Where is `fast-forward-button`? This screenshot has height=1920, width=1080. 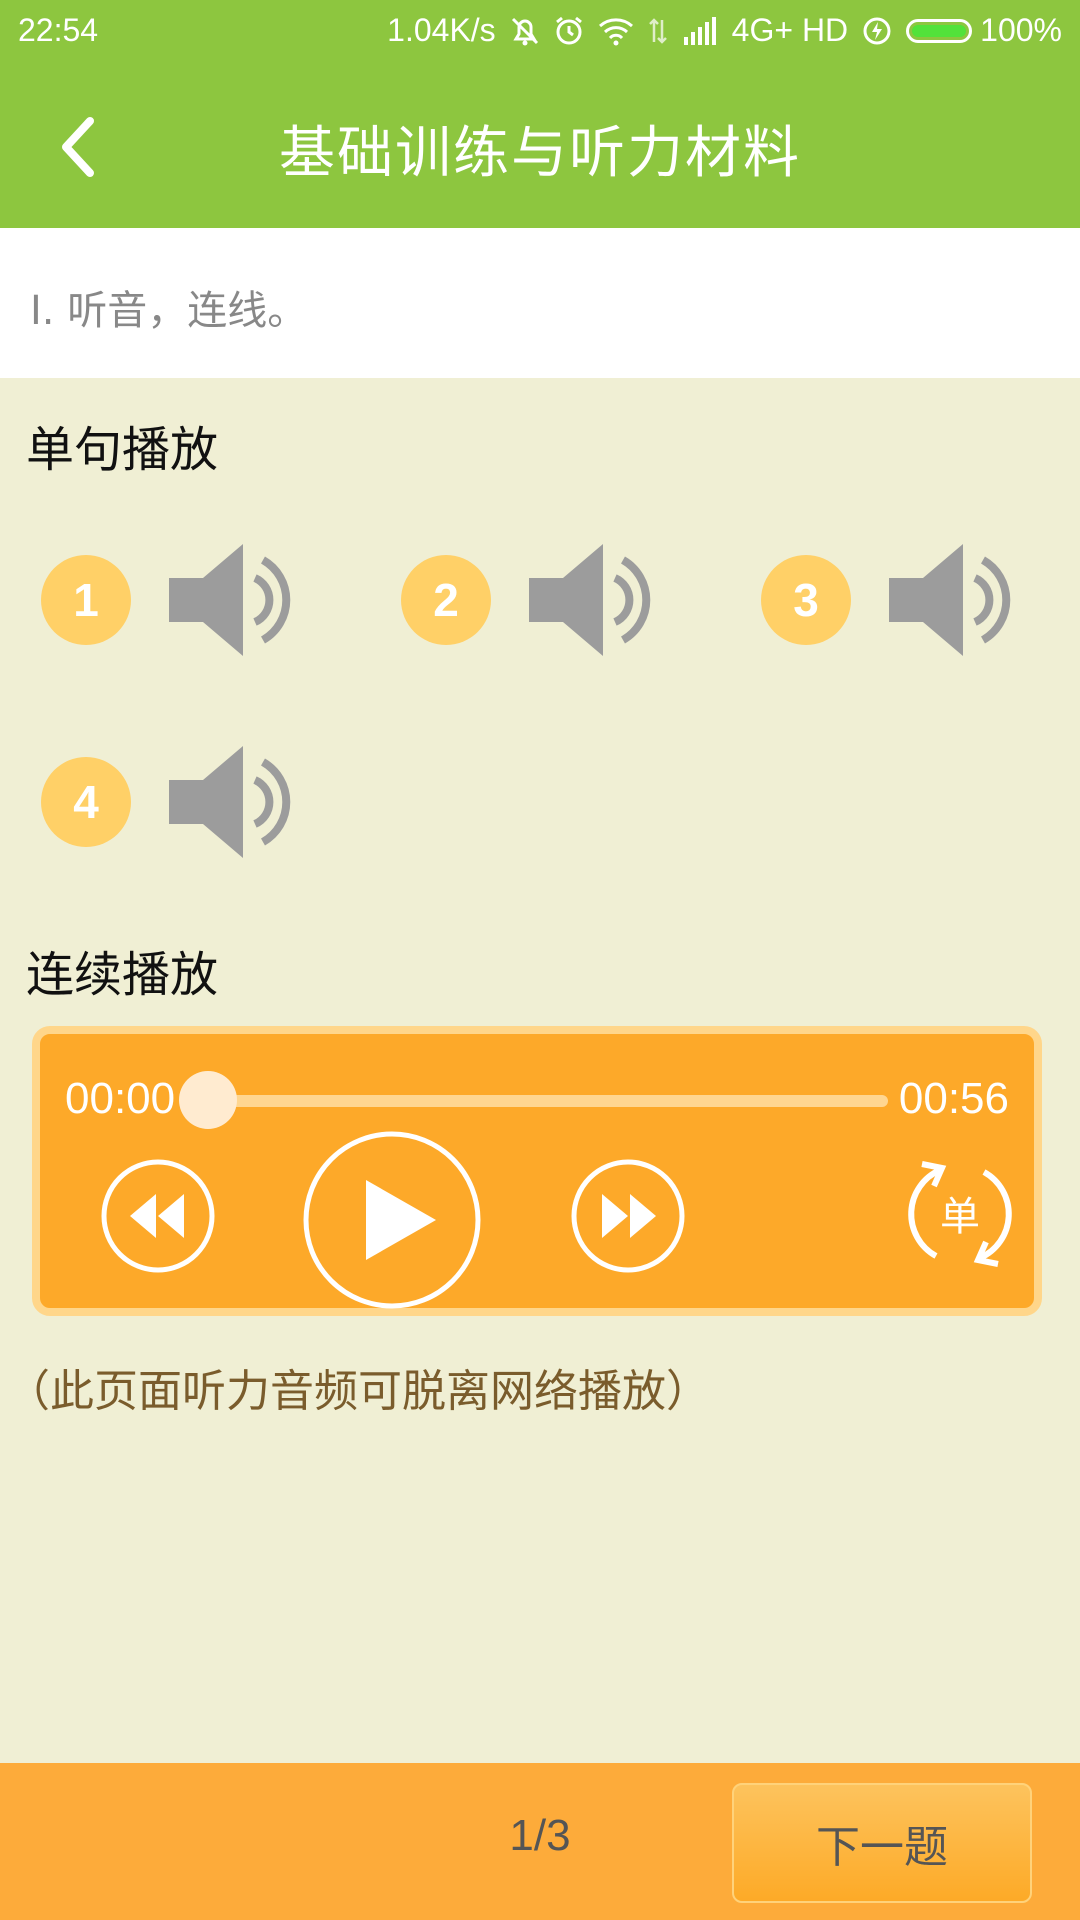
fast-forward-button is located at coordinates (628, 1216).